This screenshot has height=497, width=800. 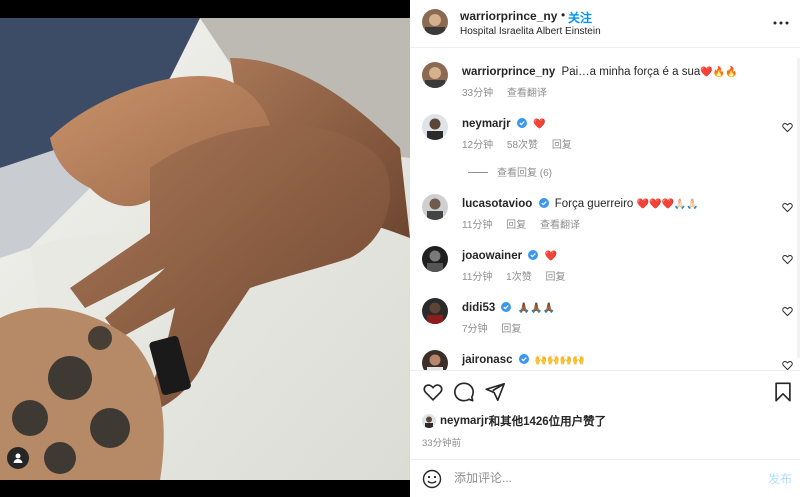 What do you see at coordinates (478, 308) in the screenshot?
I see `comment-username: didi53` at bounding box center [478, 308].